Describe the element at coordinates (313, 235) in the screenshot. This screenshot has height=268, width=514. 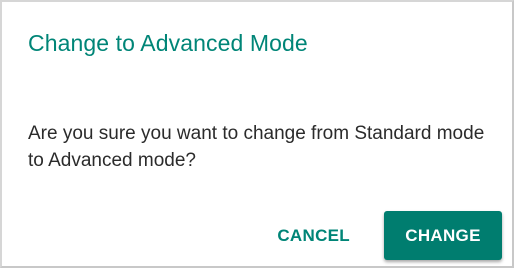
I see `cancel-button: CANCEL` at that location.